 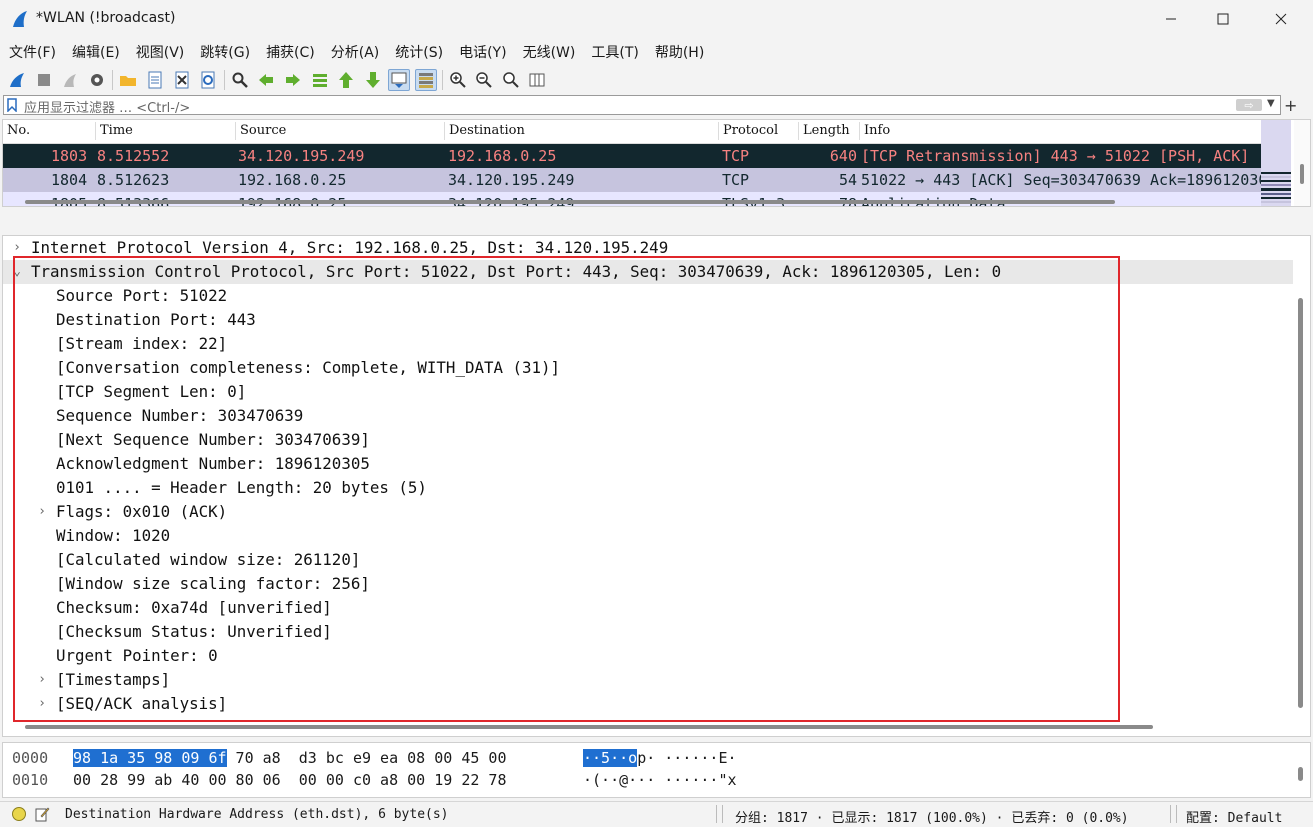 What do you see at coordinates (589, 727) in the screenshot?
I see `details-hscroll-thumb` at bounding box center [589, 727].